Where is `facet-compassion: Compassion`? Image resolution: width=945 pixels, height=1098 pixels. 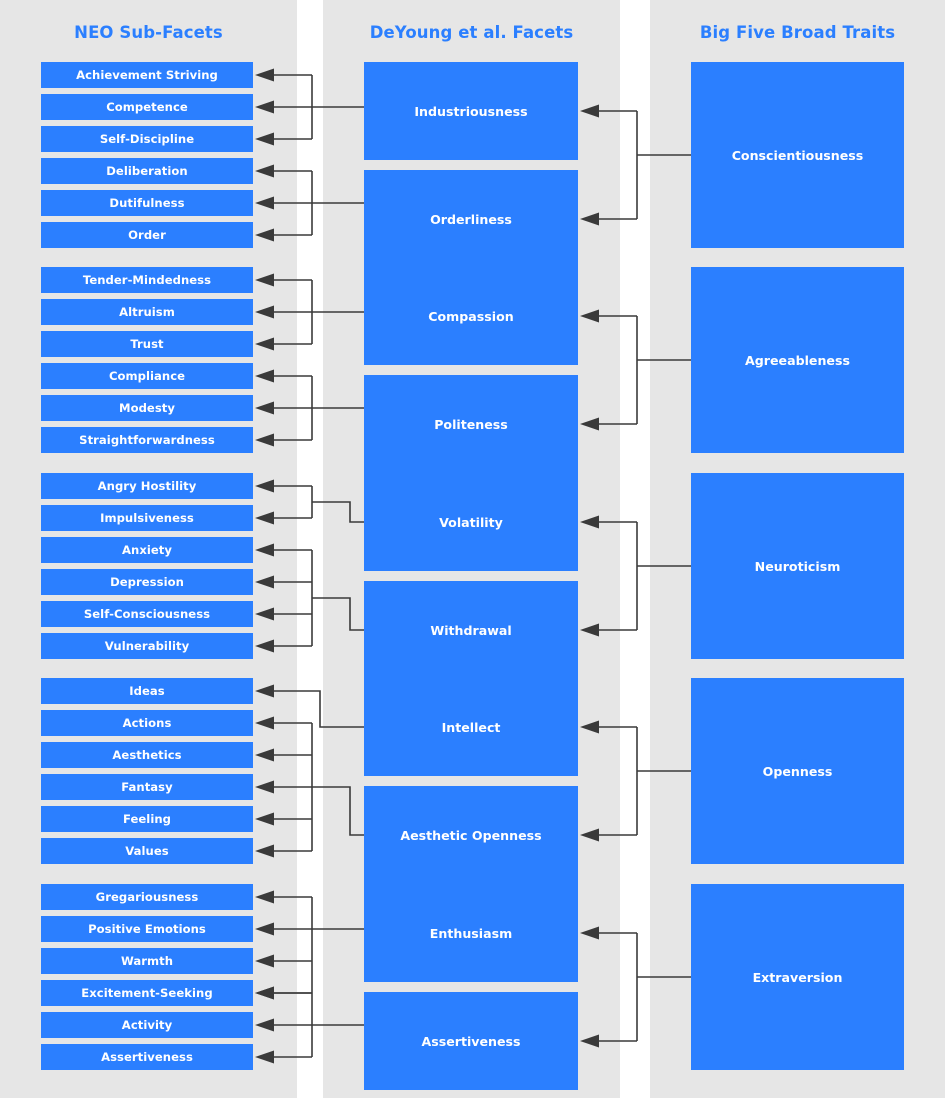
facet-compassion: Compassion is located at coordinates (471, 316).